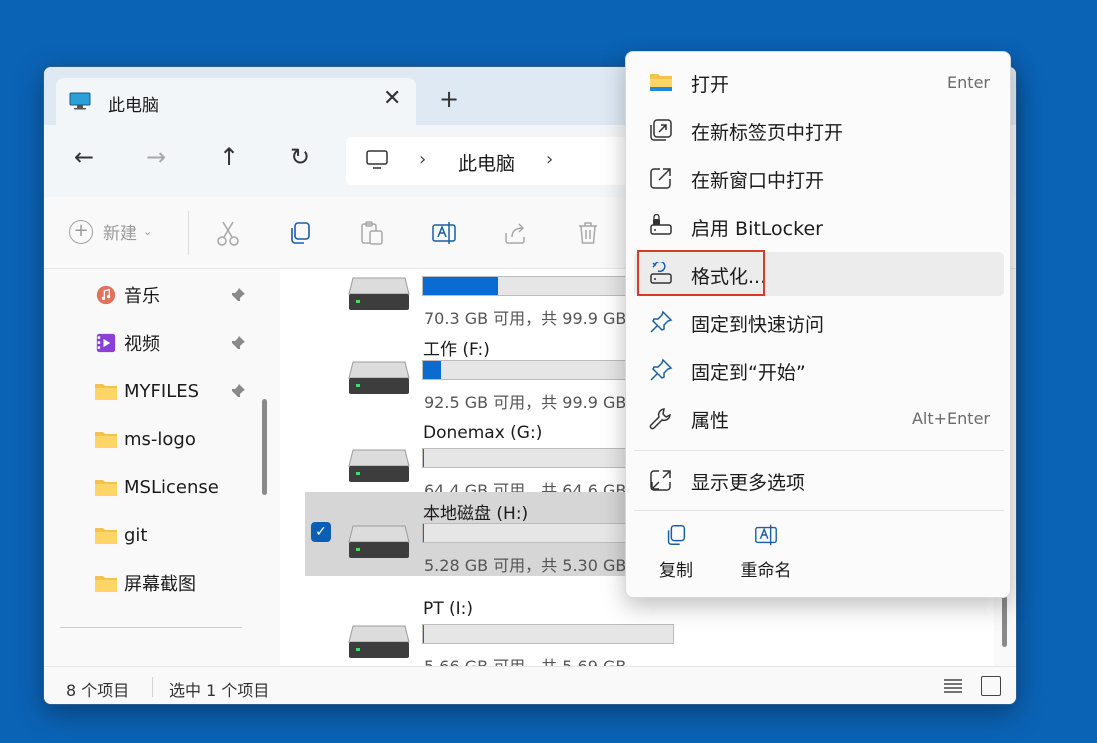  Describe the element at coordinates (377, 159) in the screenshot. I see `computer-outline-icon` at that location.